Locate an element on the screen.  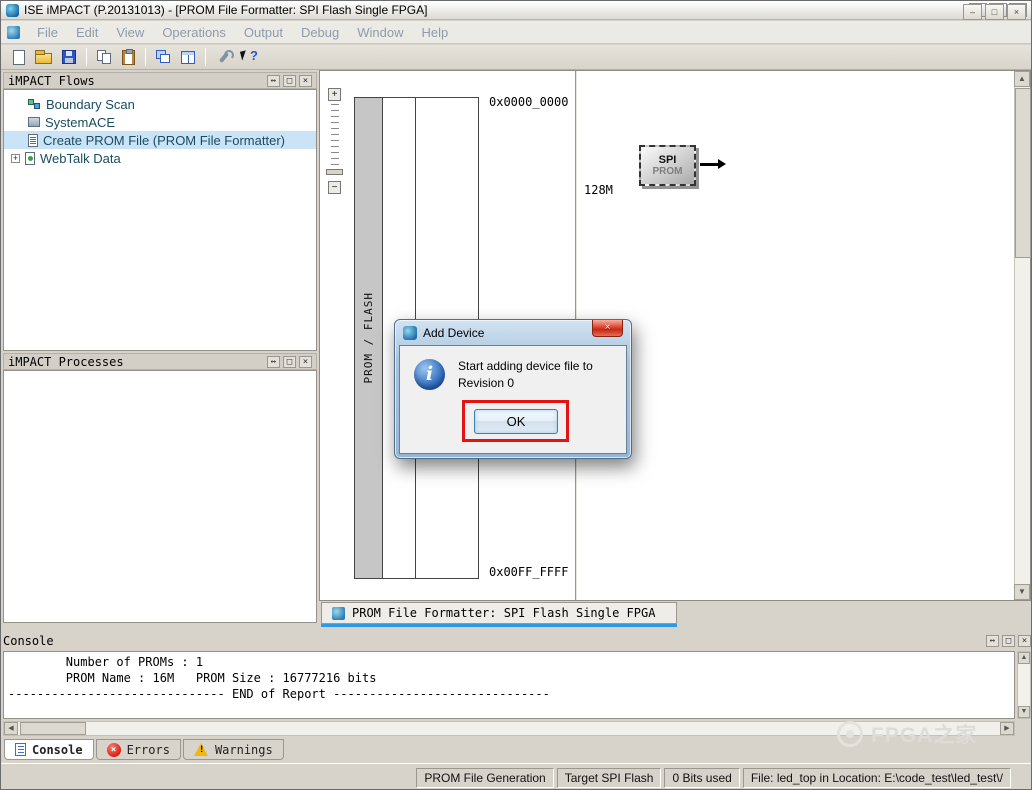
console-panel-titlebar: Console ↔ □ × is located at coordinates (517, 641).